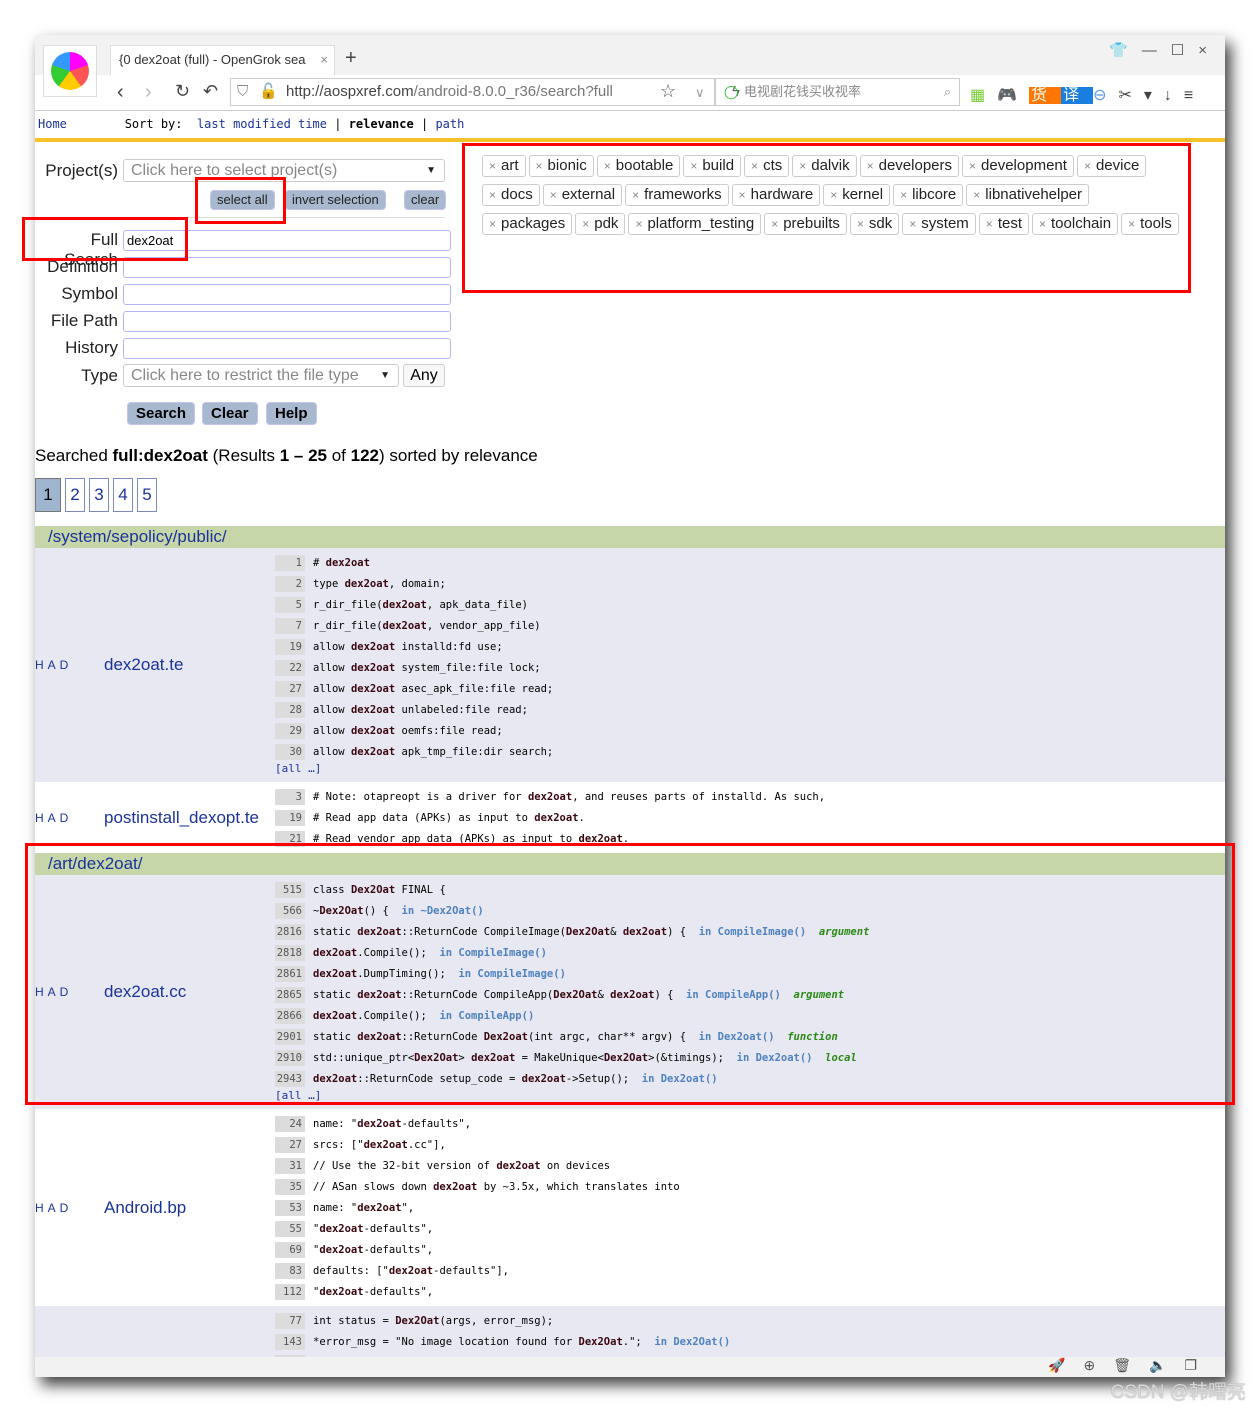 The image size is (1260, 1412). What do you see at coordinates (290, 889) in the screenshot?
I see `line-number: 515` at bounding box center [290, 889].